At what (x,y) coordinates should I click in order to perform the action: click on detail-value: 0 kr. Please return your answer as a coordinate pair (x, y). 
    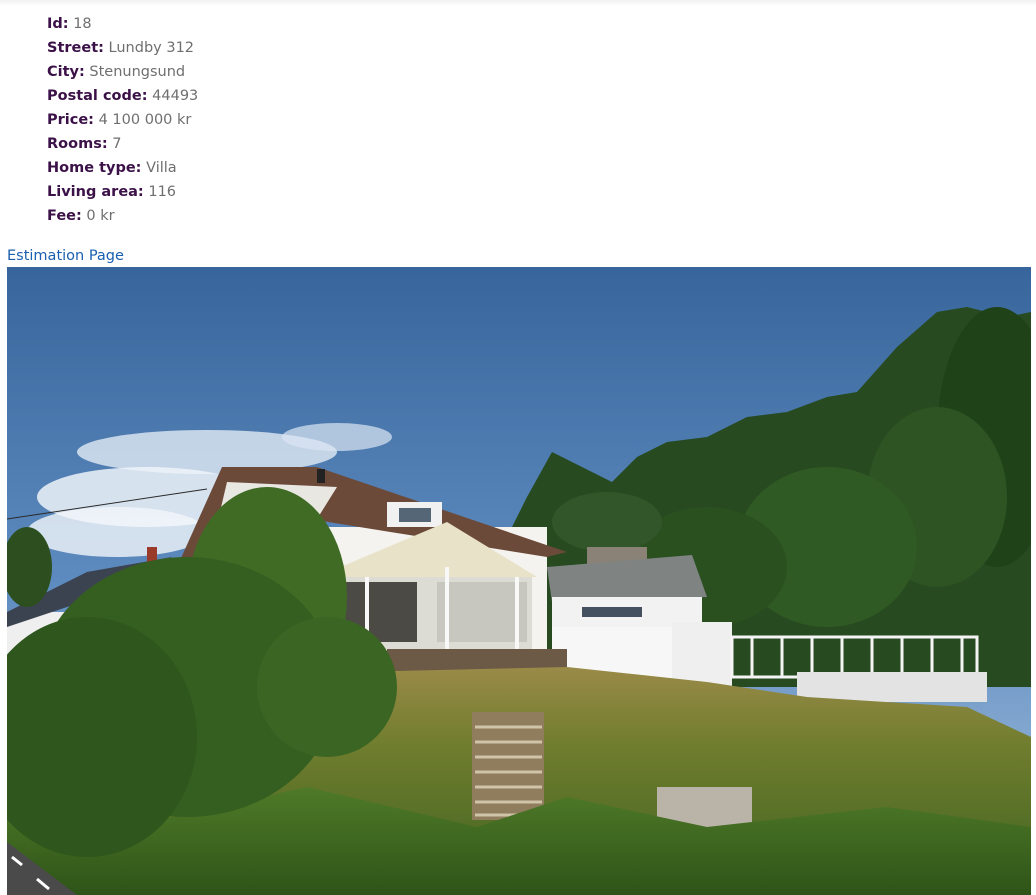
    Looking at the image, I should click on (100, 216).